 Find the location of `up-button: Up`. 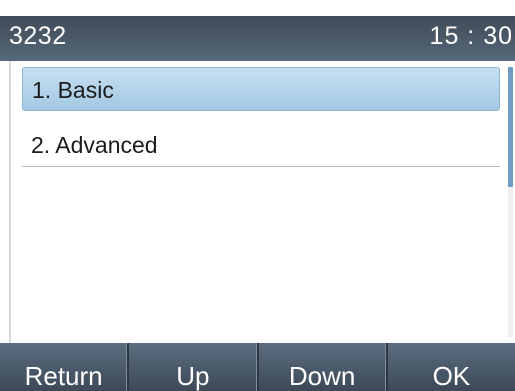

up-button: Up is located at coordinates (194, 367).